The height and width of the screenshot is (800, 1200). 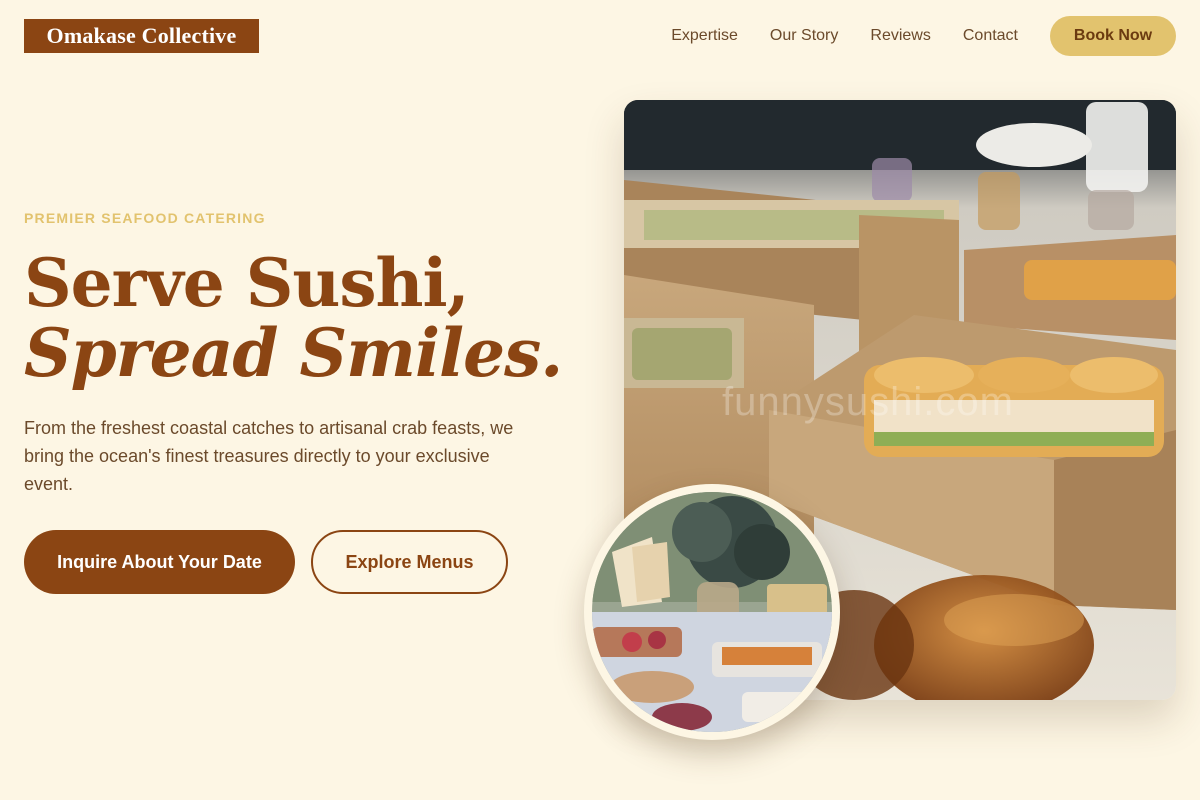 I want to click on buffet-table-photo, so click(x=712, y=612).